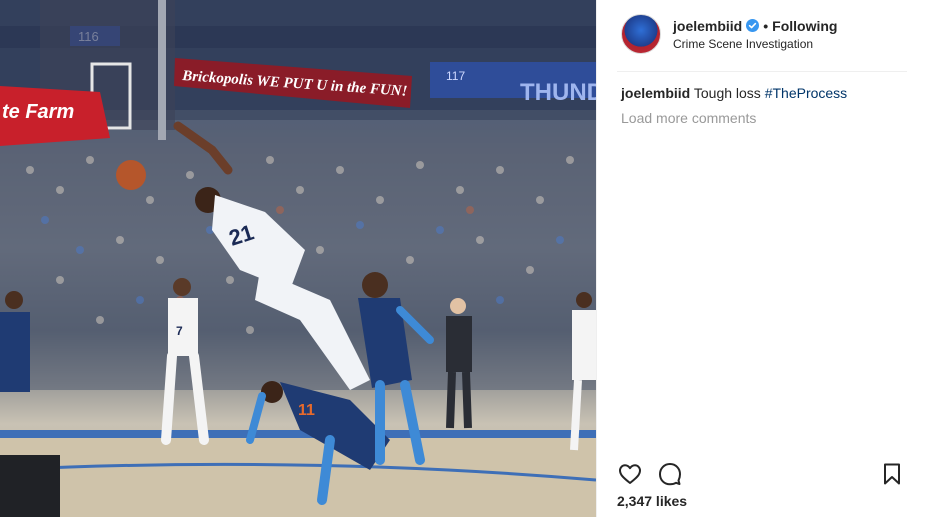 Image resolution: width=925 pixels, height=517 pixels. What do you see at coordinates (38, 112) in the screenshot?
I see `sponsor-sign-text: te Farm` at bounding box center [38, 112].